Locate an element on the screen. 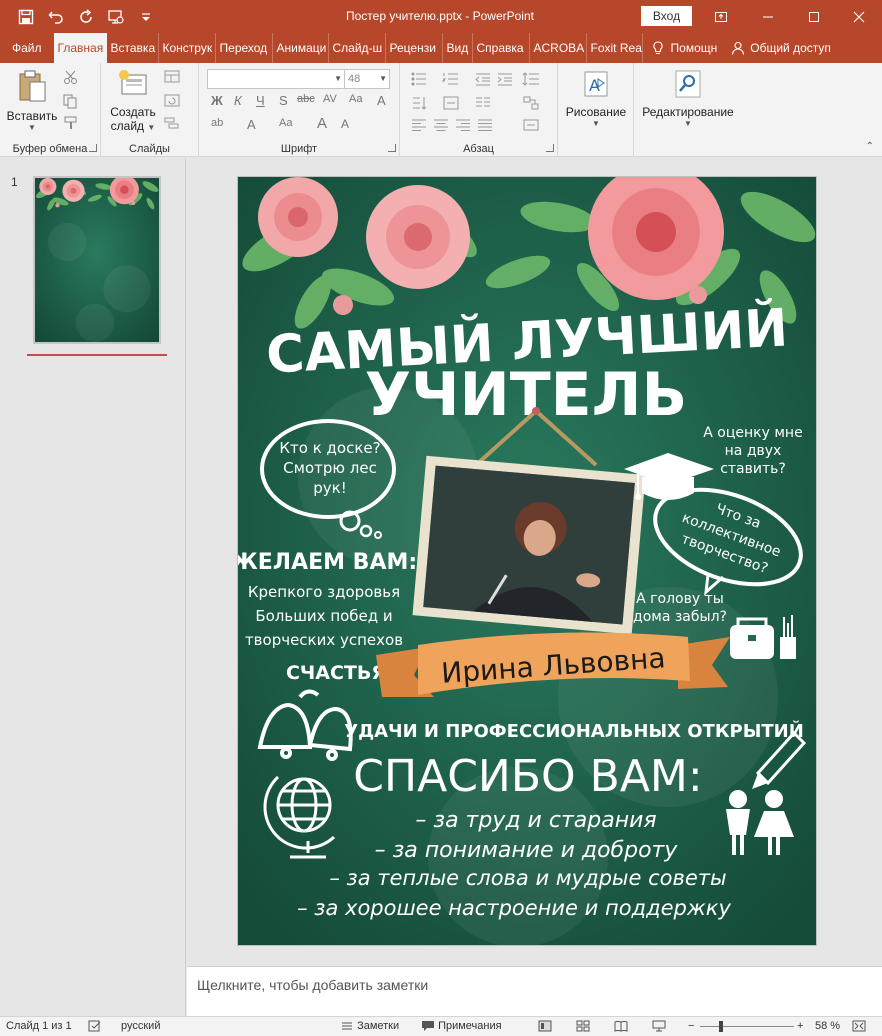  sign-in-button: Вход is located at coordinates (666, 16).